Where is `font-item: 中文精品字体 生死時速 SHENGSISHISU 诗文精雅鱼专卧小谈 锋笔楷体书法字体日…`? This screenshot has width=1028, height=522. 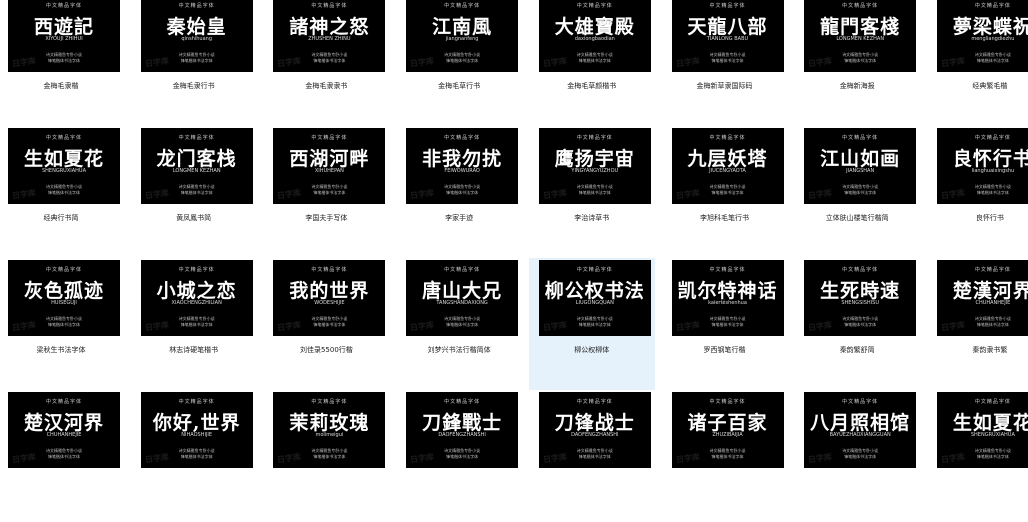
font-item: 中文精品字体 生死時速 SHENGSISHISU 诗文精雅鱼专卧小谈 锋笔楷体书法字体日… is located at coordinates (857, 324).